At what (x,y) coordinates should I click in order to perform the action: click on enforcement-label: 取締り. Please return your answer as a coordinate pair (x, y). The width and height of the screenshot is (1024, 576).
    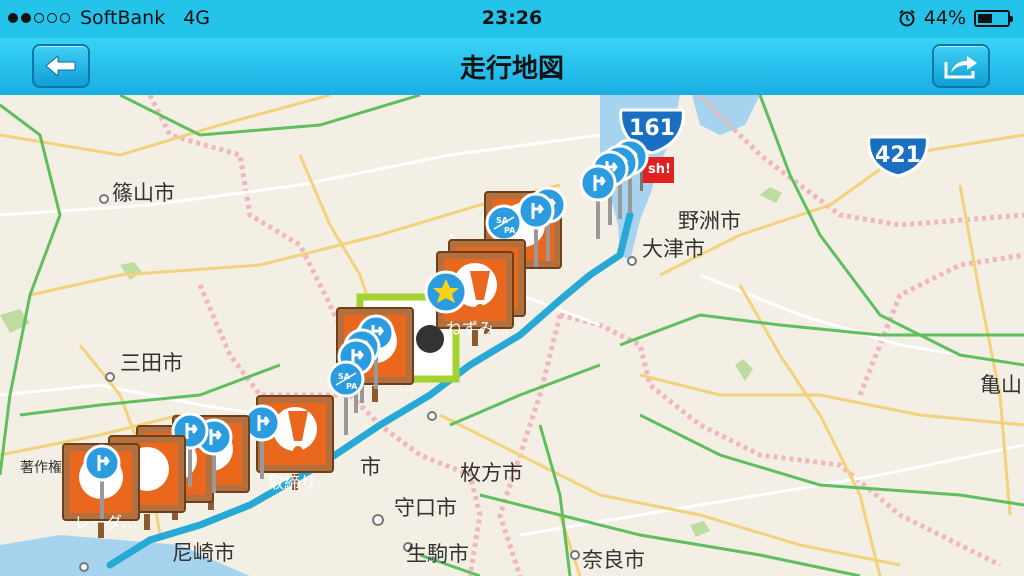
    Looking at the image, I should click on (292, 482).